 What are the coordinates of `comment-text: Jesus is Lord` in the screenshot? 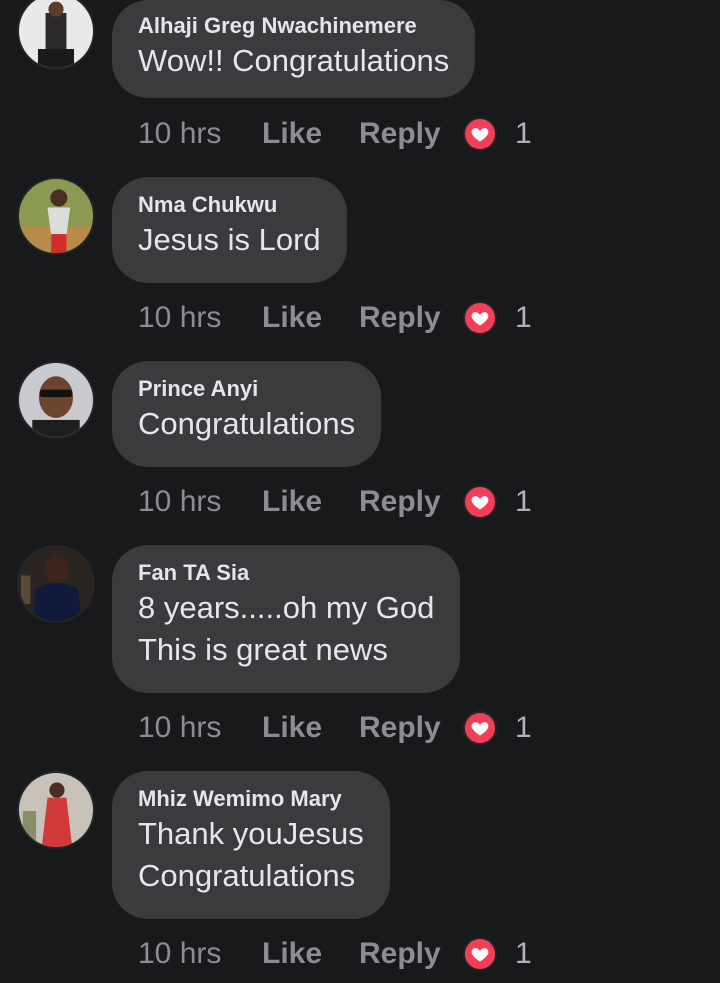 It's located at (229, 239).